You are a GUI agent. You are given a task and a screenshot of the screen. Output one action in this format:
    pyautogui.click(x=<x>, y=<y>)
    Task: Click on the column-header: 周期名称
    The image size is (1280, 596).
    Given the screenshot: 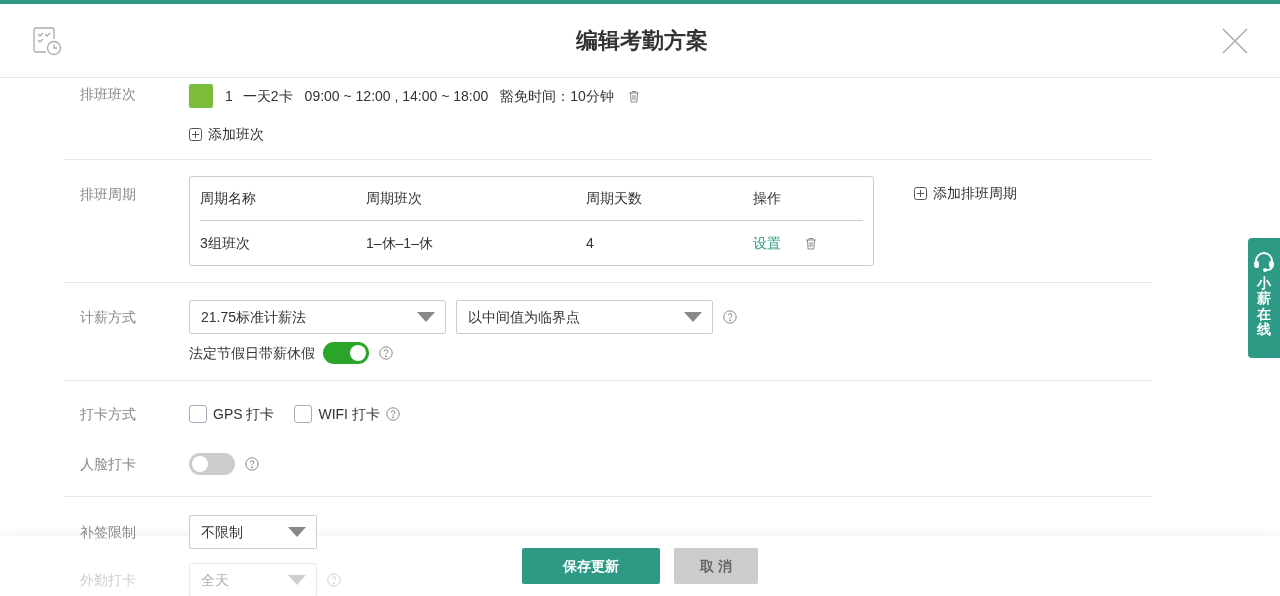 What is the action you would take?
    pyautogui.click(x=228, y=198)
    